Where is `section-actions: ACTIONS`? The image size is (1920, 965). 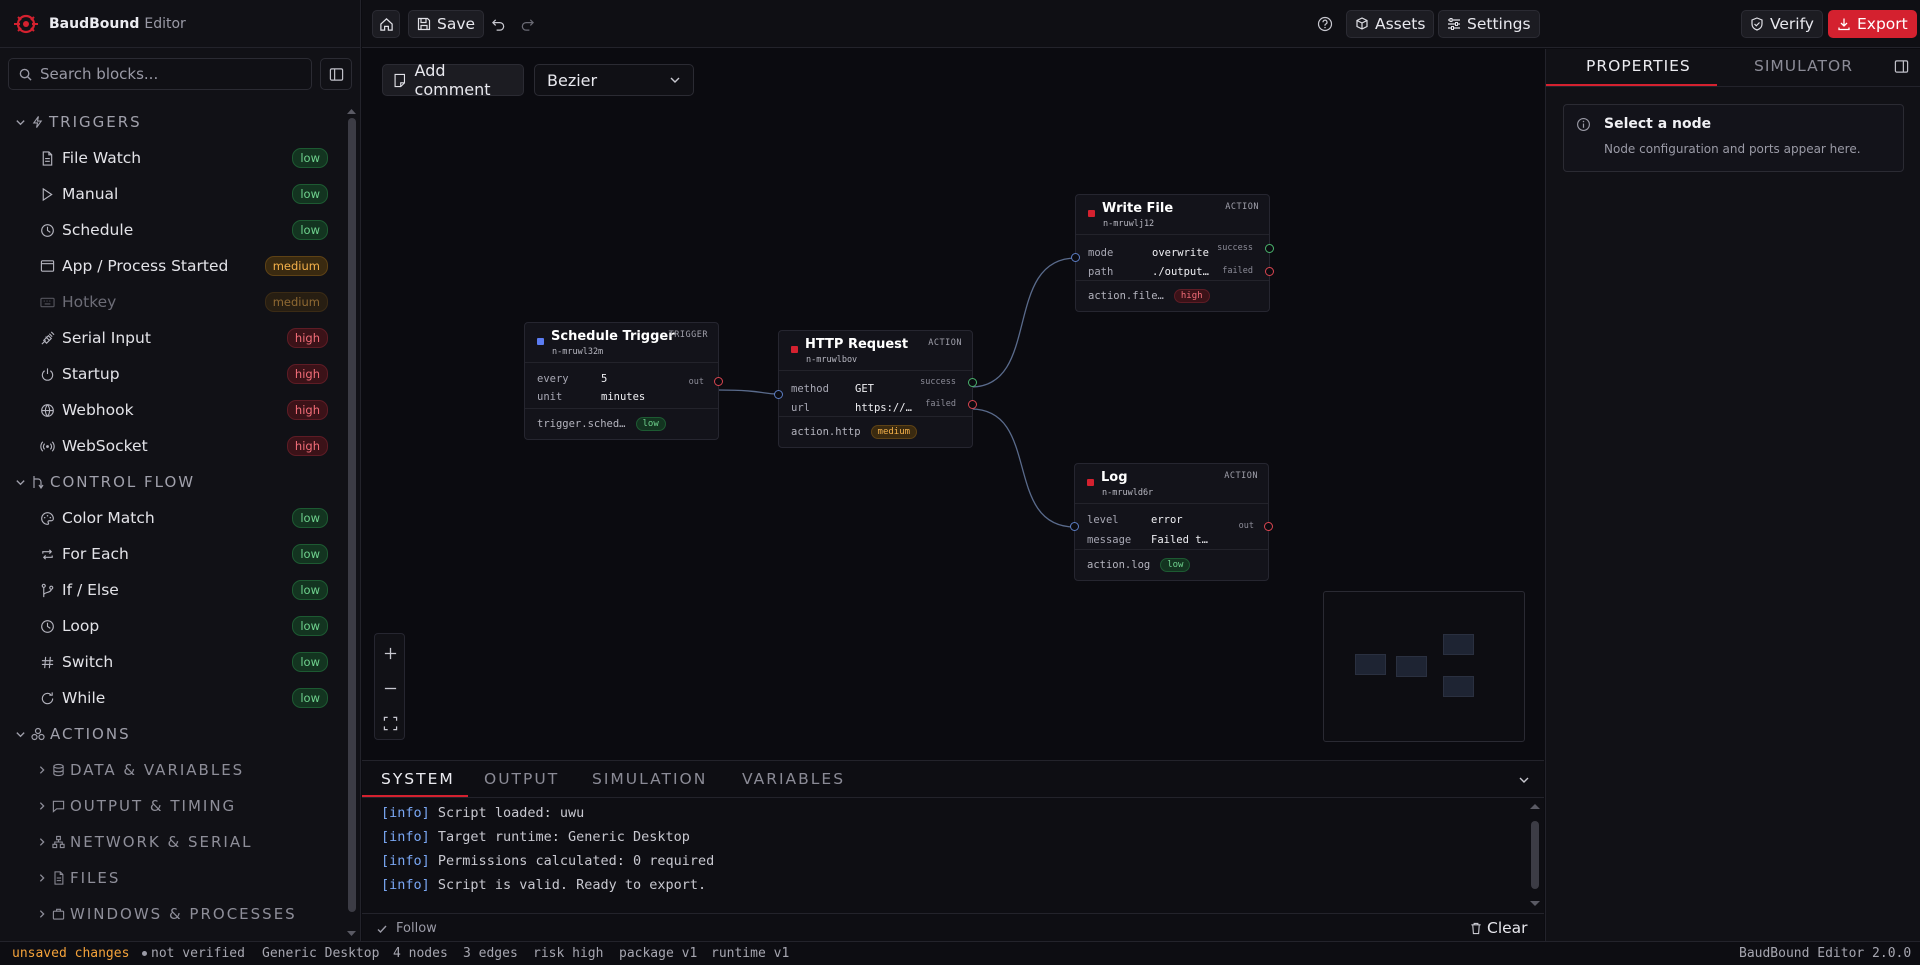 section-actions: ACTIONS is located at coordinates (172, 734).